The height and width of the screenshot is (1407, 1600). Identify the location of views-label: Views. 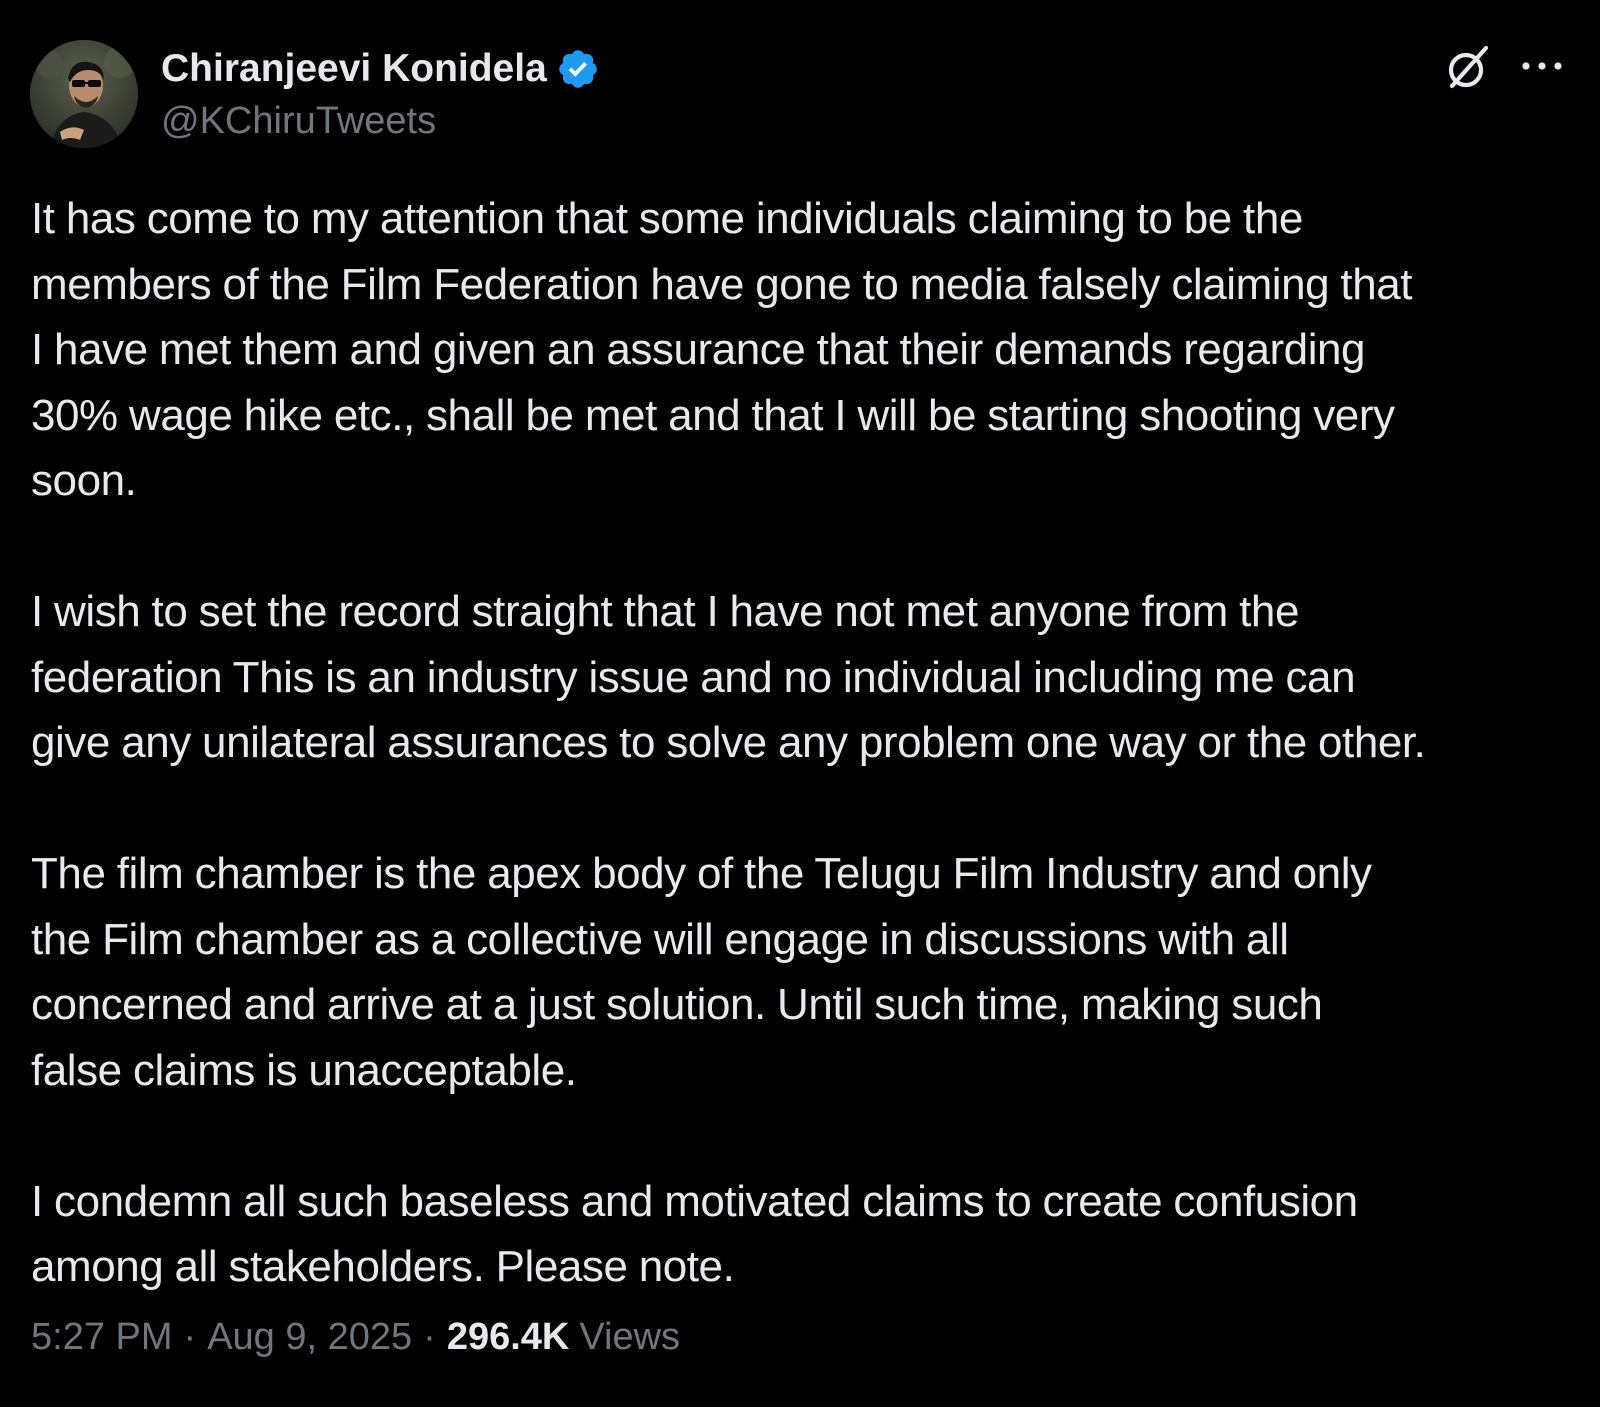
(630, 1337).